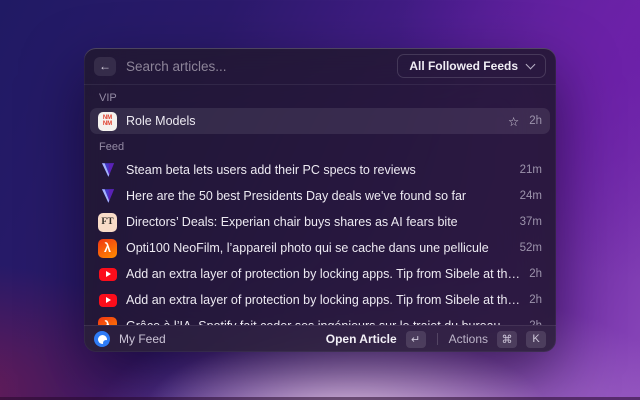  Describe the element at coordinates (108, 98) in the screenshot. I see `section-label: VIP` at that location.